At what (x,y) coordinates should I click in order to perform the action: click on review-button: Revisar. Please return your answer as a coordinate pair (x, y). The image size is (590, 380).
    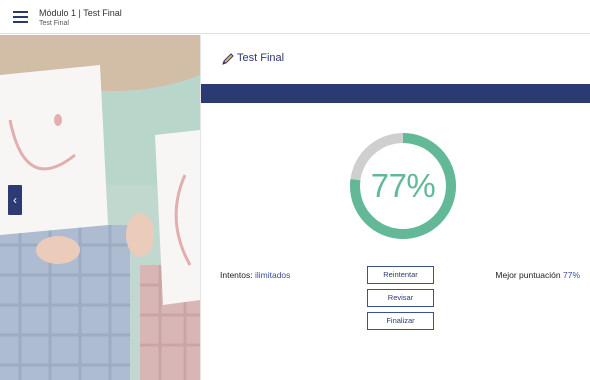
    Looking at the image, I should click on (400, 298).